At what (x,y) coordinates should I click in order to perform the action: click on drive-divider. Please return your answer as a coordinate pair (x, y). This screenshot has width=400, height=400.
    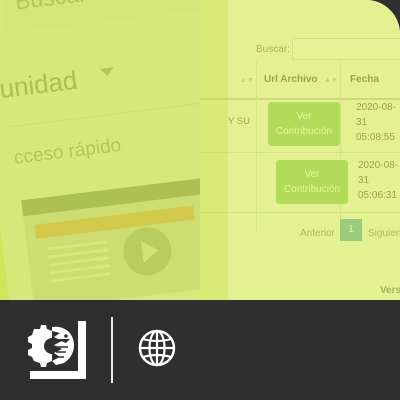
    Looking at the image, I should click on (117, 113).